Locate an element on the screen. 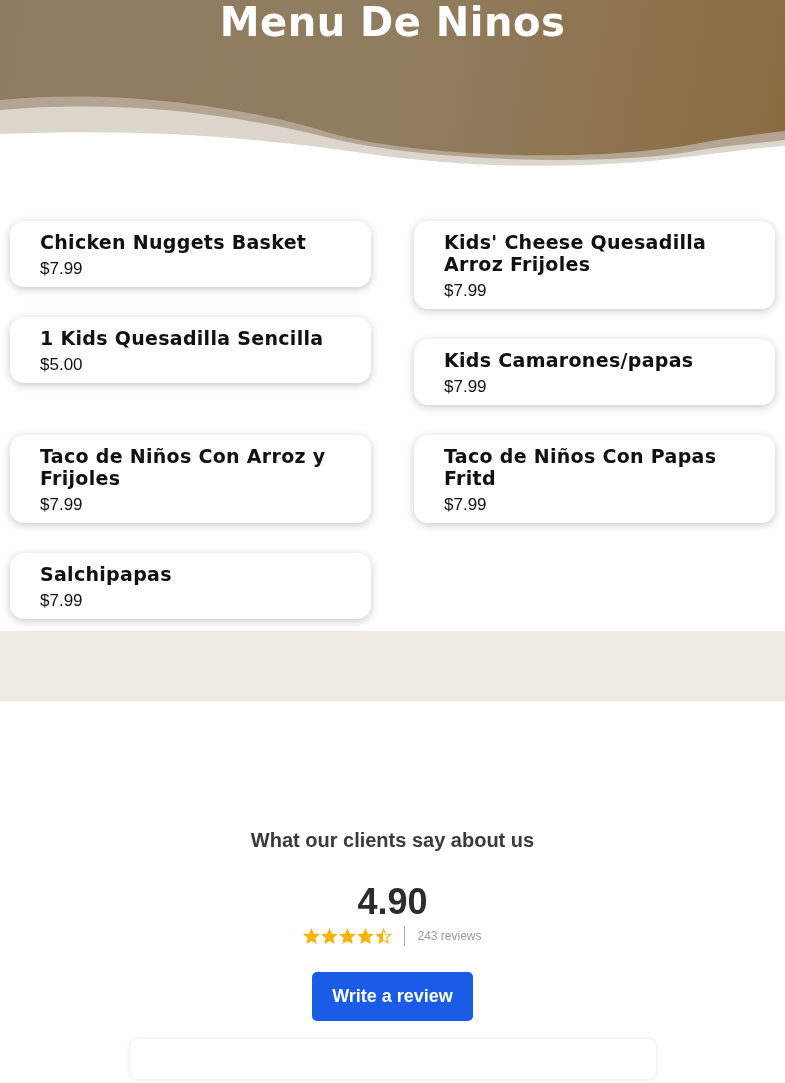  item-name: Chicken Nuggets Basket is located at coordinates (174, 242).